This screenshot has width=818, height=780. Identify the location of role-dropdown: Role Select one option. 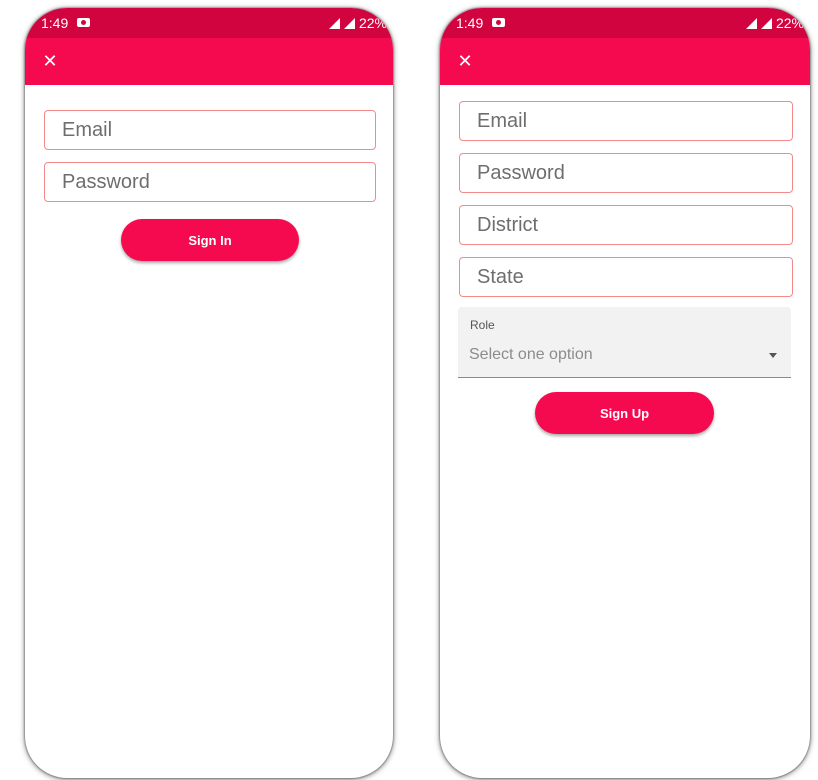
(624, 342).